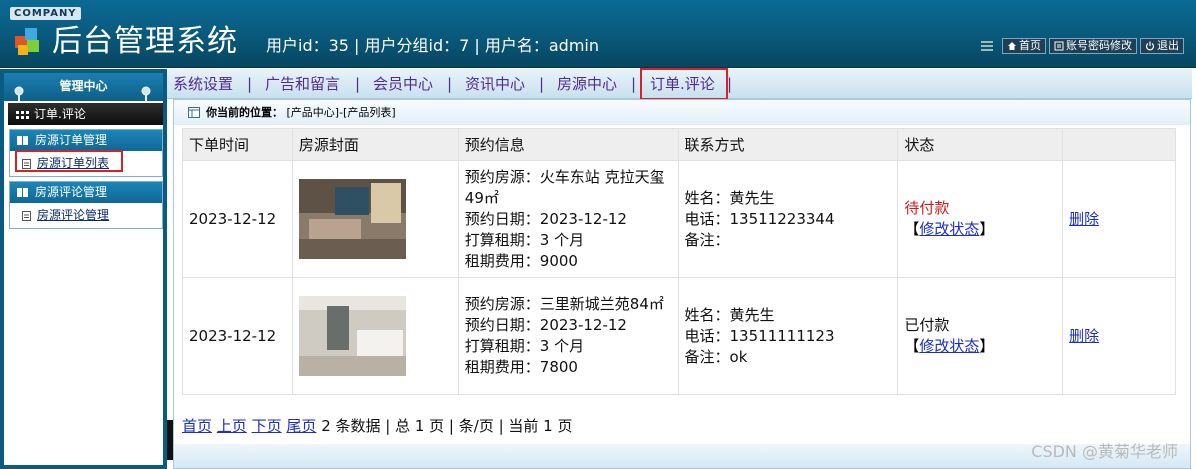  Describe the element at coordinates (302, 84) in the screenshot. I see `tab-ads-messages: 广告和留言` at that location.